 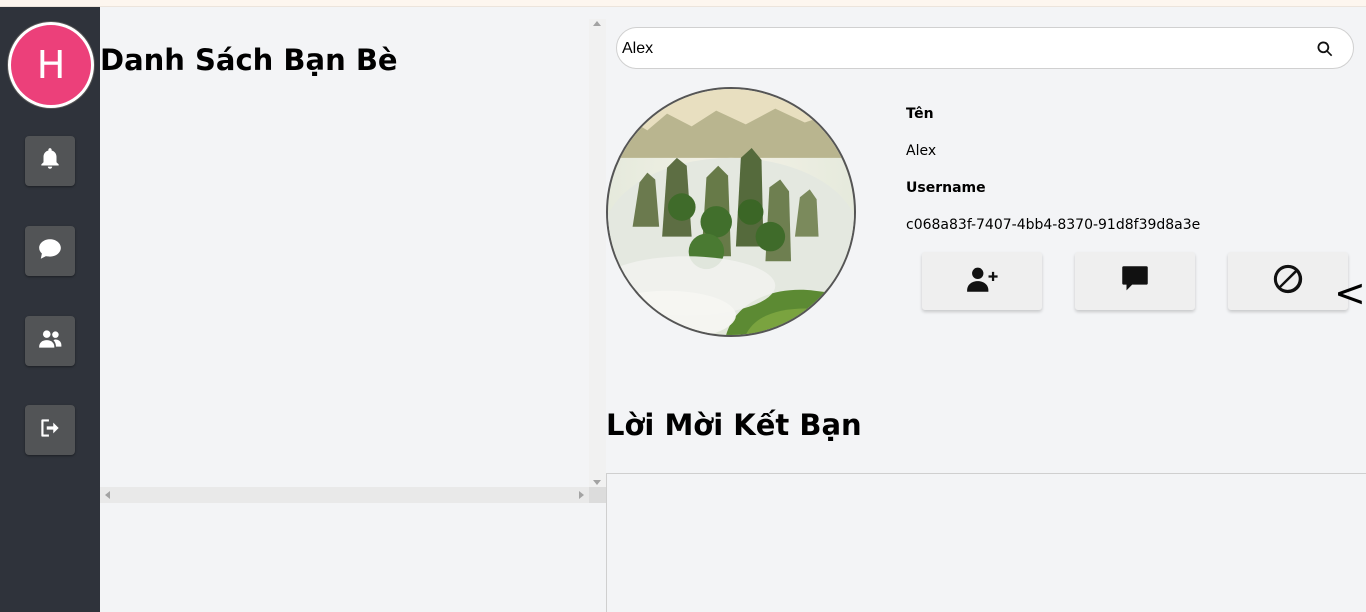 What do you see at coordinates (50, 309) in the screenshot?
I see `sidebar: H` at bounding box center [50, 309].